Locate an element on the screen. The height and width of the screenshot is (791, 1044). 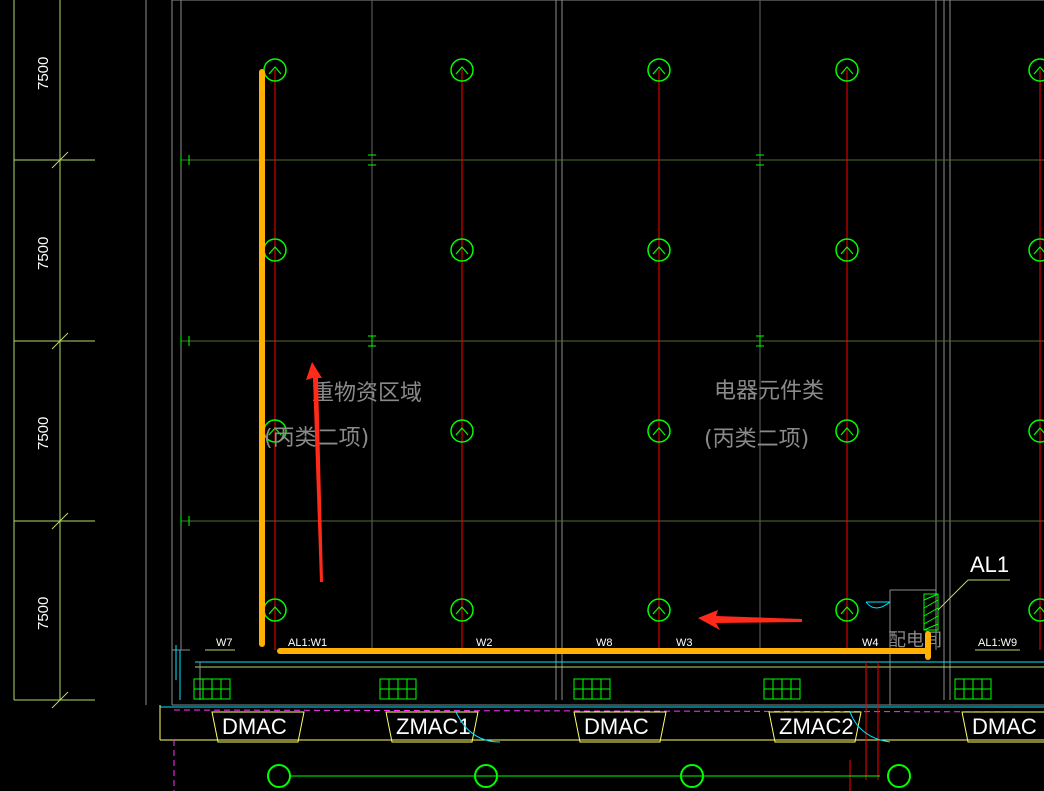
dim-label-3: 7500 is located at coordinates (43, 433).